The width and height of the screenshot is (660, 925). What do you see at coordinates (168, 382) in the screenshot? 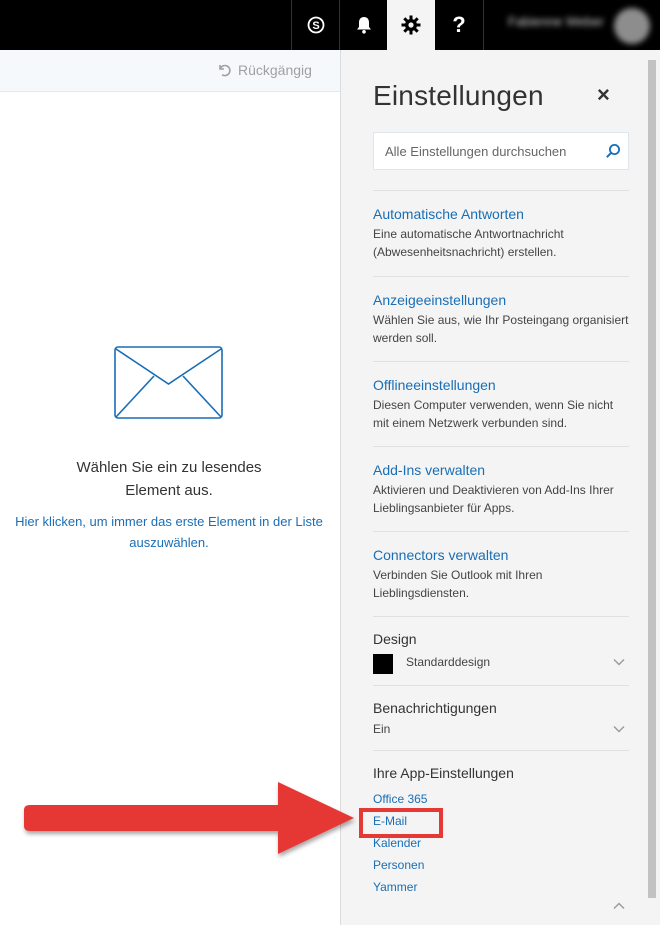
I see `envelope-icon` at bounding box center [168, 382].